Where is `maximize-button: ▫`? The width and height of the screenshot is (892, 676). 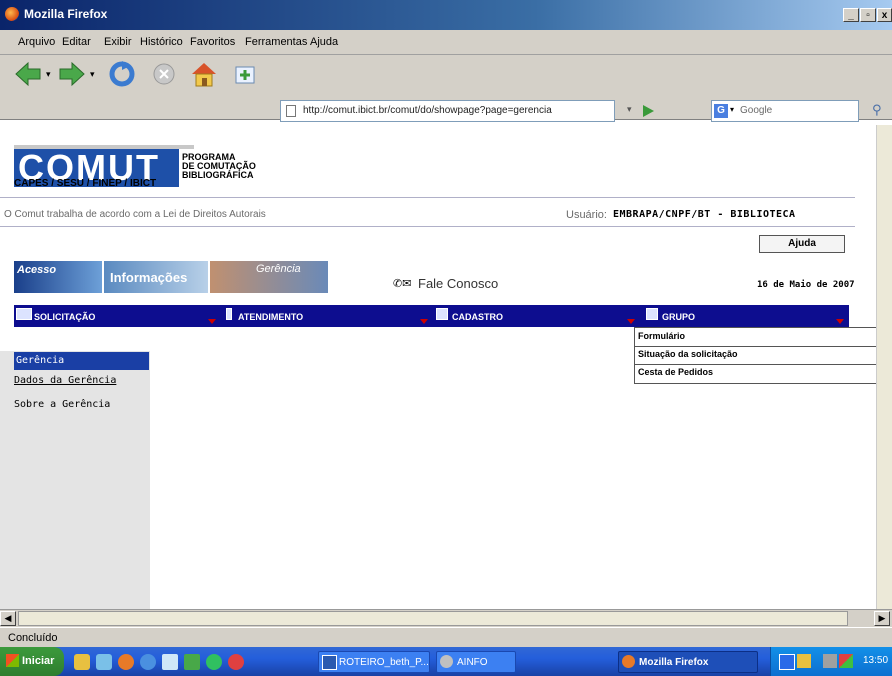 maximize-button: ▫ is located at coordinates (868, 15).